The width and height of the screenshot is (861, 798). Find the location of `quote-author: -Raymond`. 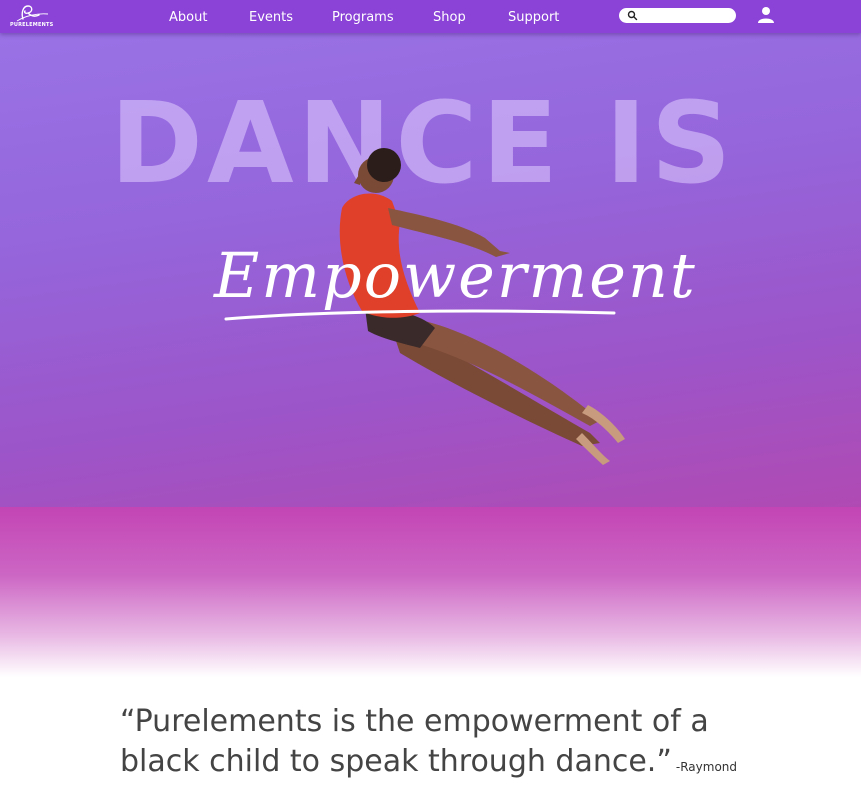

quote-author: -Raymond is located at coordinates (706, 767).